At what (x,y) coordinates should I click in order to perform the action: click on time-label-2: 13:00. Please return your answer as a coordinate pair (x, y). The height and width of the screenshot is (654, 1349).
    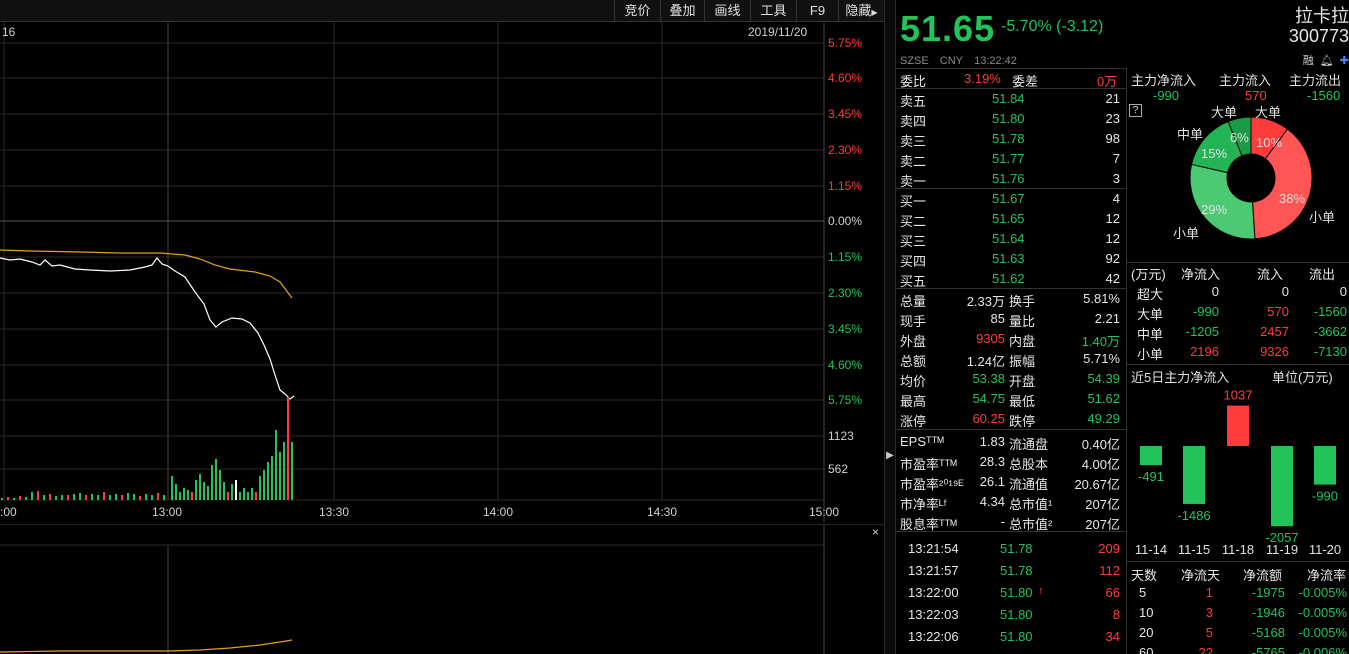
    Looking at the image, I should click on (167, 512).